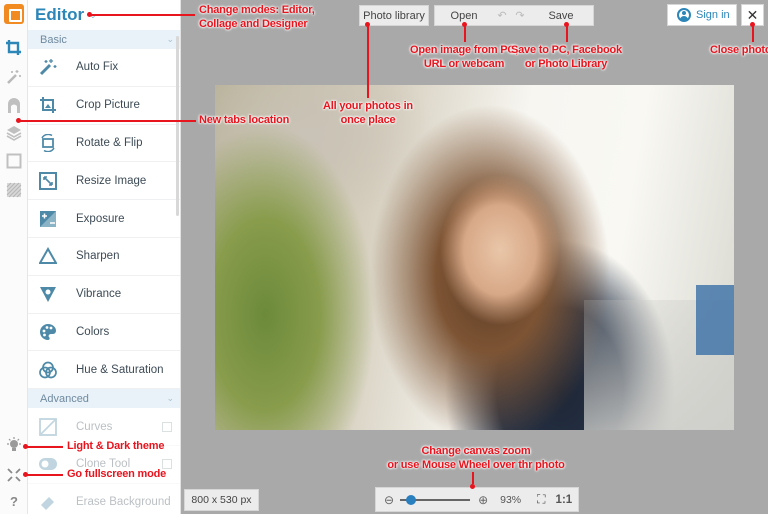 Image resolution: width=768 pixels, height=514 pixels. What do you see at coordinates (464, 16) in the screenshot?
I see `open-button: Open` at bounding box center [464, 16].